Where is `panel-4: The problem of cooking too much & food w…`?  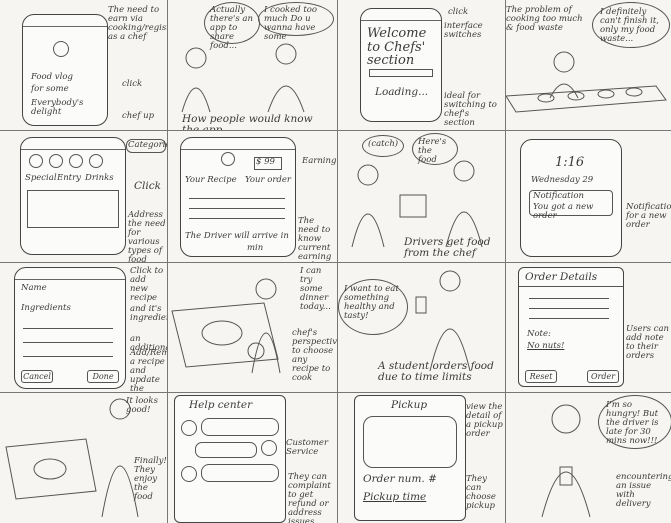 panel-4: The problem of cooking too much & food w… is located at coordinates (588, 65).